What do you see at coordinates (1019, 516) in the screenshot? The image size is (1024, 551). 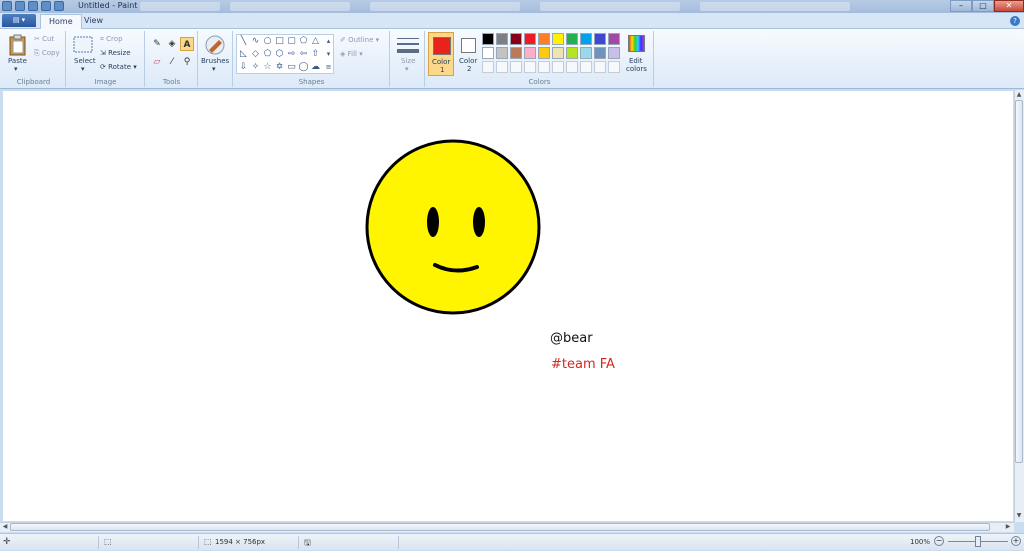 I see `scroll-down-icon: ▼` at bounding box center [1019, 516].